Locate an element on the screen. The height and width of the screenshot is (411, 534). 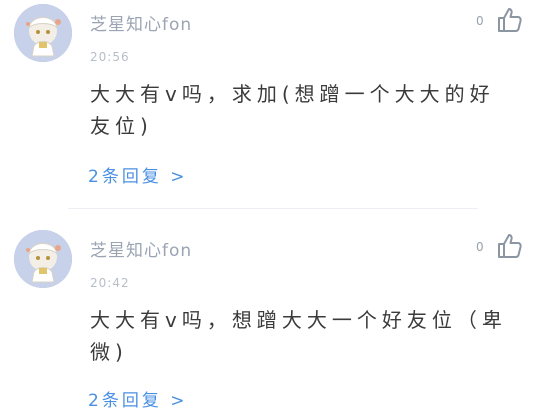
comment-text: 大大有v吗，想蹭大大一个好友位（卑微) is located at coordinates (298, 336).